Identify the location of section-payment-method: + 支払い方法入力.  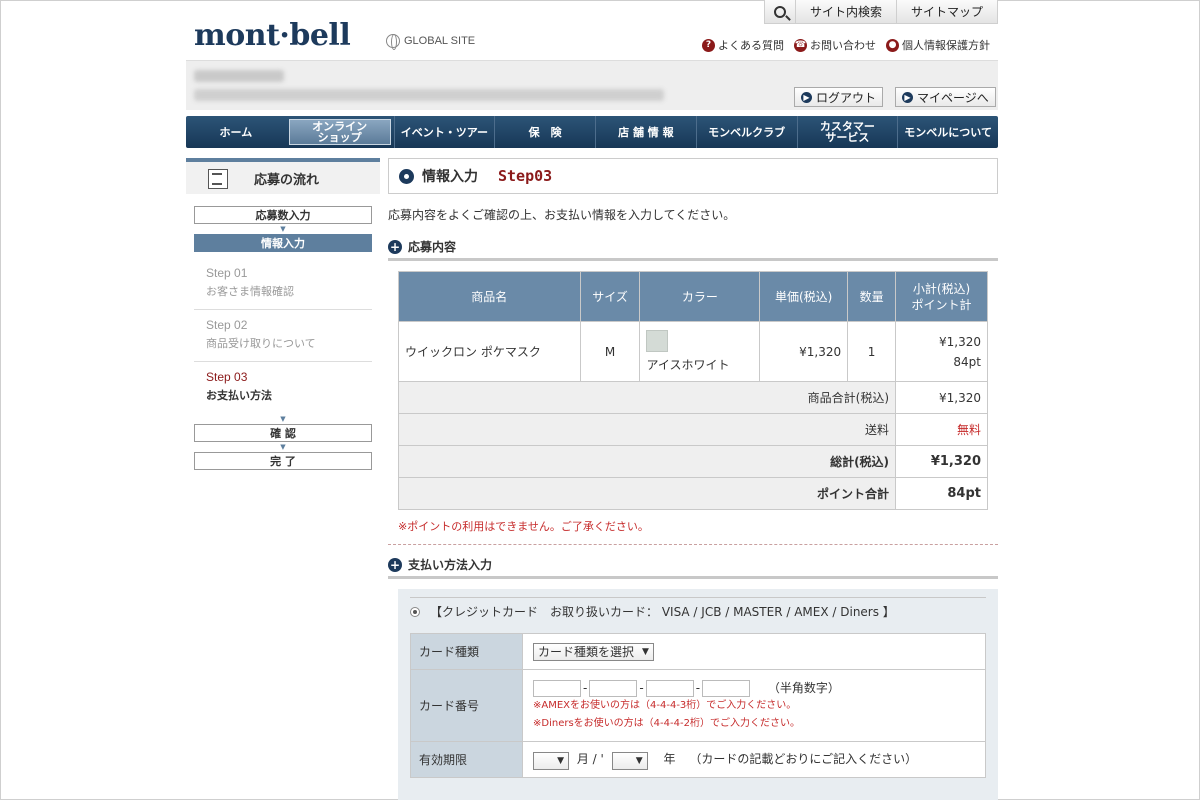
(693, 568).